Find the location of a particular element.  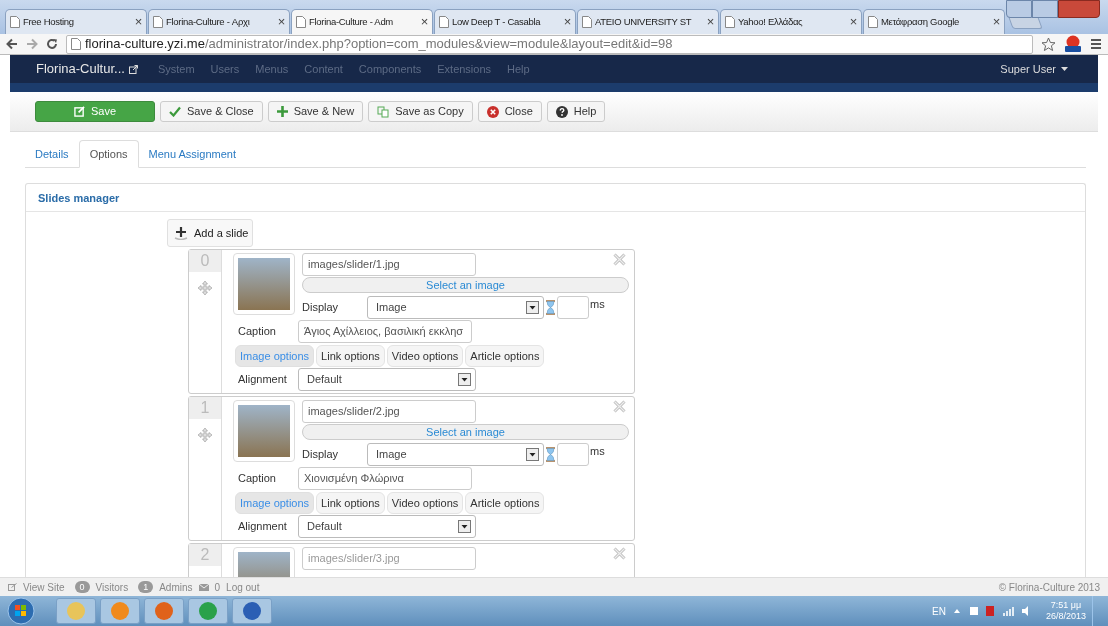

browser-tab: Low Deep T - Casabla × is located at coordinates (505, 21).